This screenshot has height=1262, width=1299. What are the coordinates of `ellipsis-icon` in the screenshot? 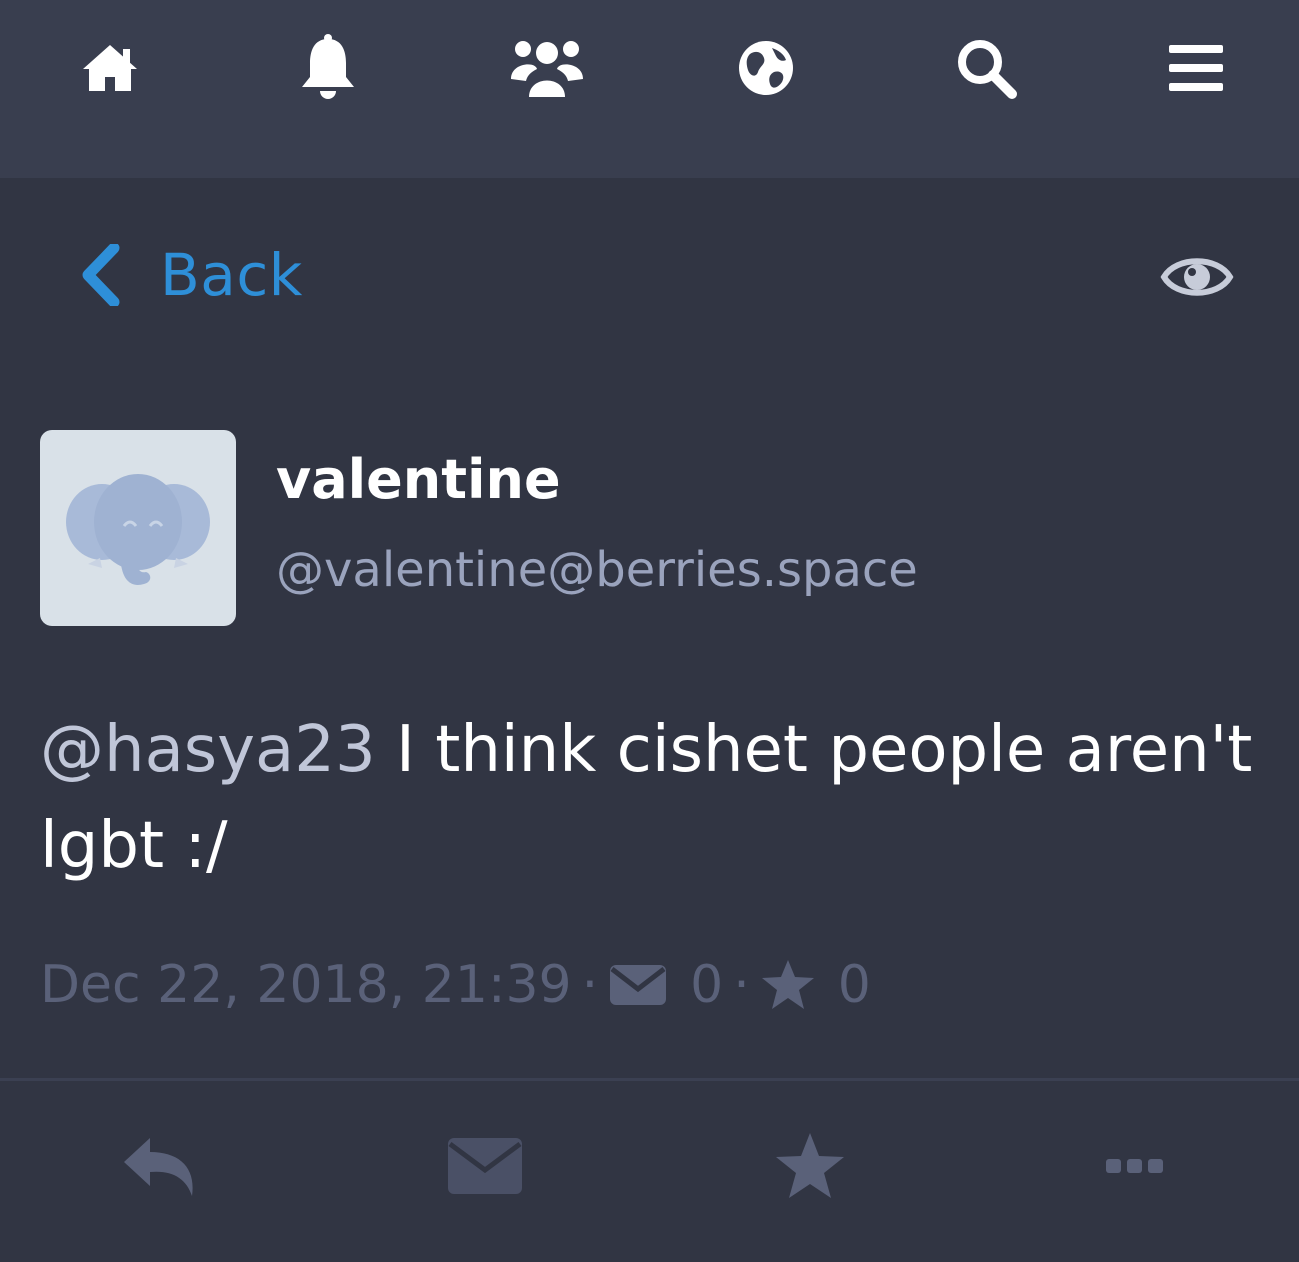 It's located at (1134, 1166).